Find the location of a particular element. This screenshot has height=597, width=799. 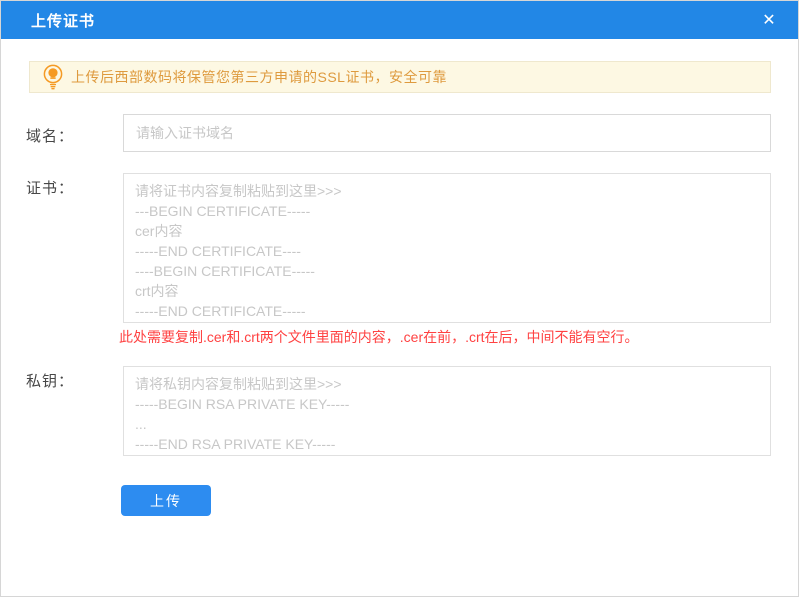

domain-label: 域名： is located at coordinates (50, 136).